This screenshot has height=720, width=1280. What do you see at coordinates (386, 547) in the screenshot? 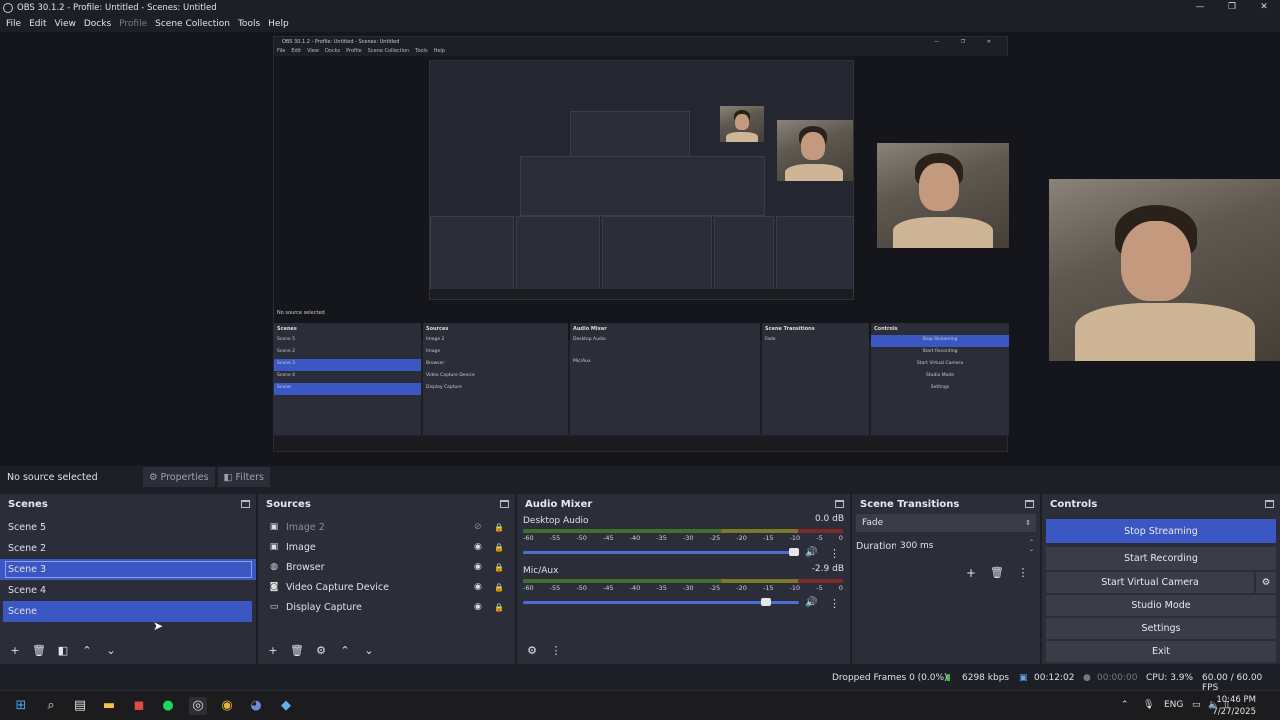
I see `source-item: ▣ Image ◉ 🔒` at bounding box center [386, 547].